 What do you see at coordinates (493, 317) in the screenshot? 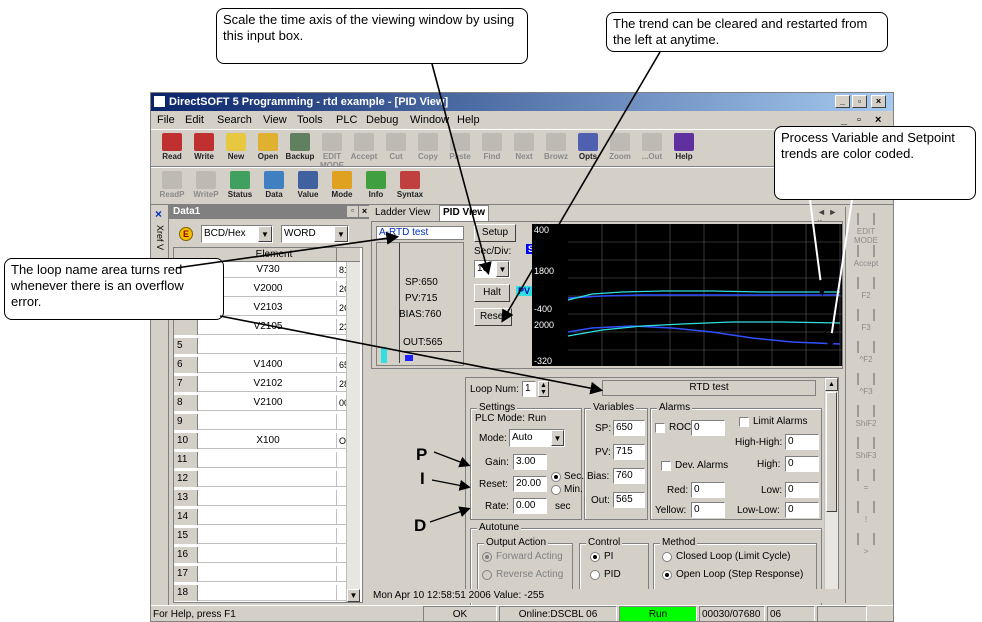
I see `reset-trend-button: Reset` at bounding box center [493, 317].